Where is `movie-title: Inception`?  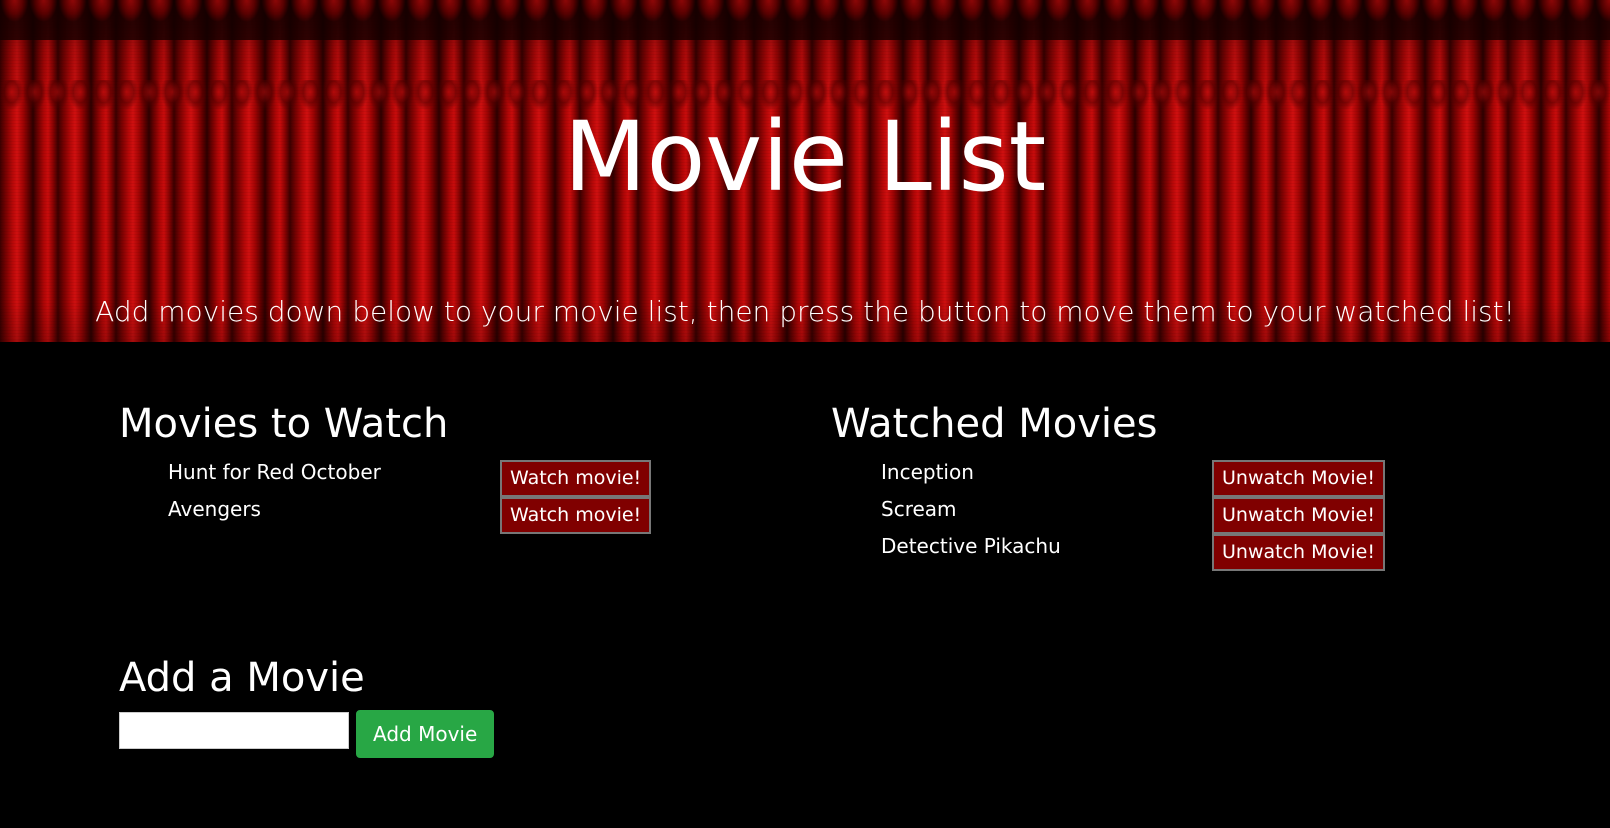 movie-title: Inception is located at coordinates (927, 472).